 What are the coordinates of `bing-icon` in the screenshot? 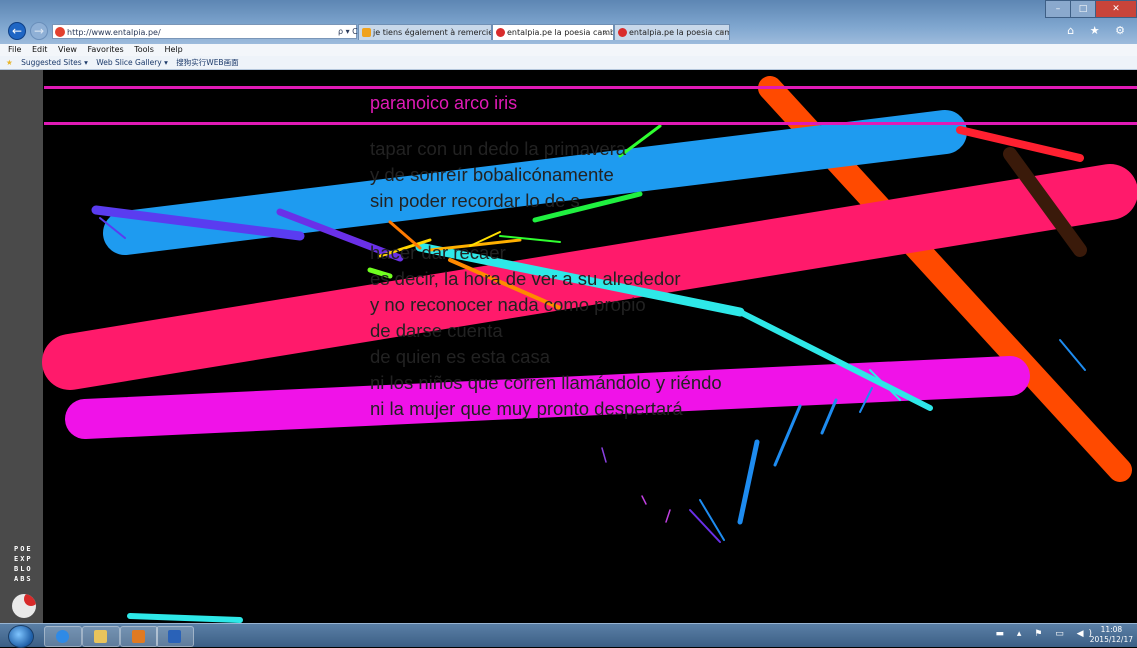 It's located at (366, 32).